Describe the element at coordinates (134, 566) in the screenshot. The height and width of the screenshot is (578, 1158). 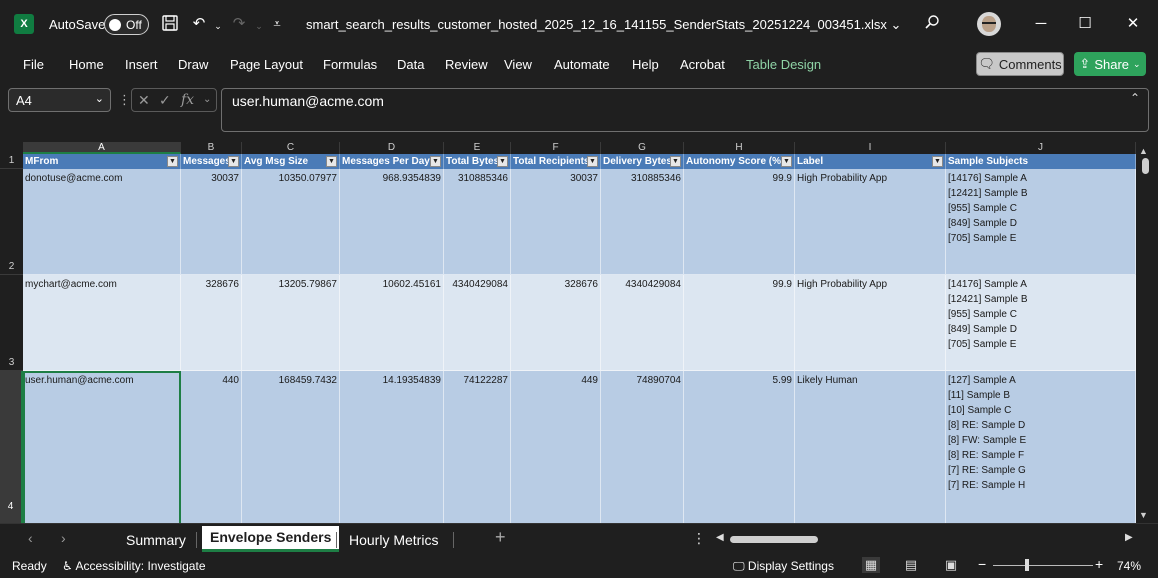
I see `accessibility-status: ♿ Accessibility: Investigate` at that location.